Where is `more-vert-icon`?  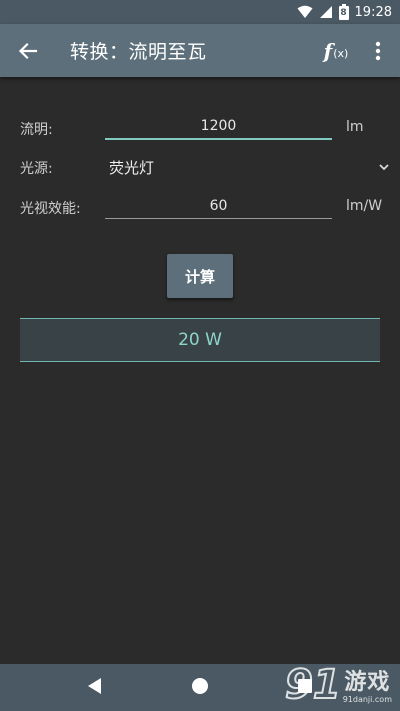 more-vert-icon is located at coordinates (378, 50).